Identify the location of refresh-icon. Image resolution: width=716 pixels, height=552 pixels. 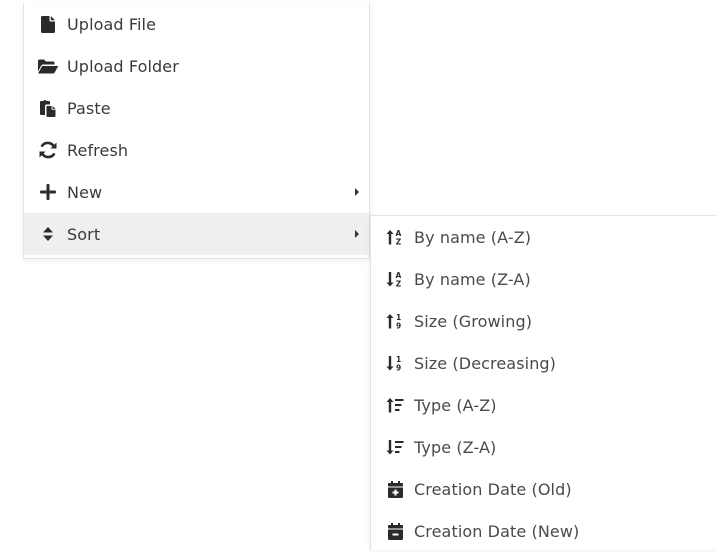
(48, 150).